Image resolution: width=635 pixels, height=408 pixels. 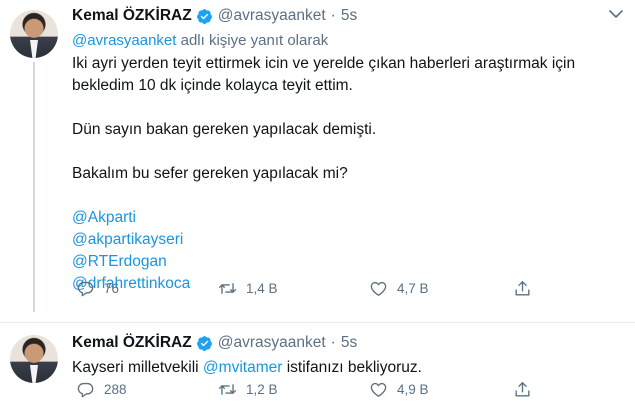 I want to click on like-count: 4,9 B, so click(x=413, y=389).